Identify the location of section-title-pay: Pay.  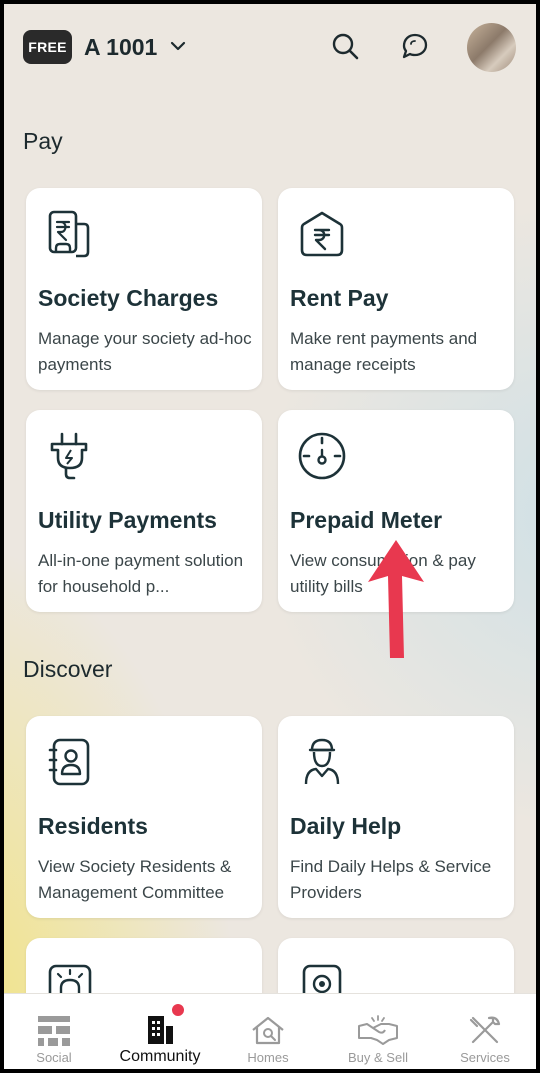
(43, 141).